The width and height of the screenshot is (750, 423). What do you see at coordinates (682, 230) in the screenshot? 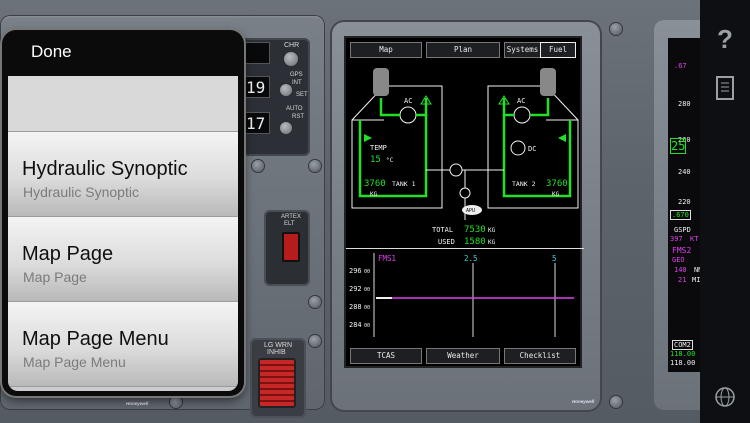
I see `pfd-gspd-label: GSPD` at bounding box center [682, 230].